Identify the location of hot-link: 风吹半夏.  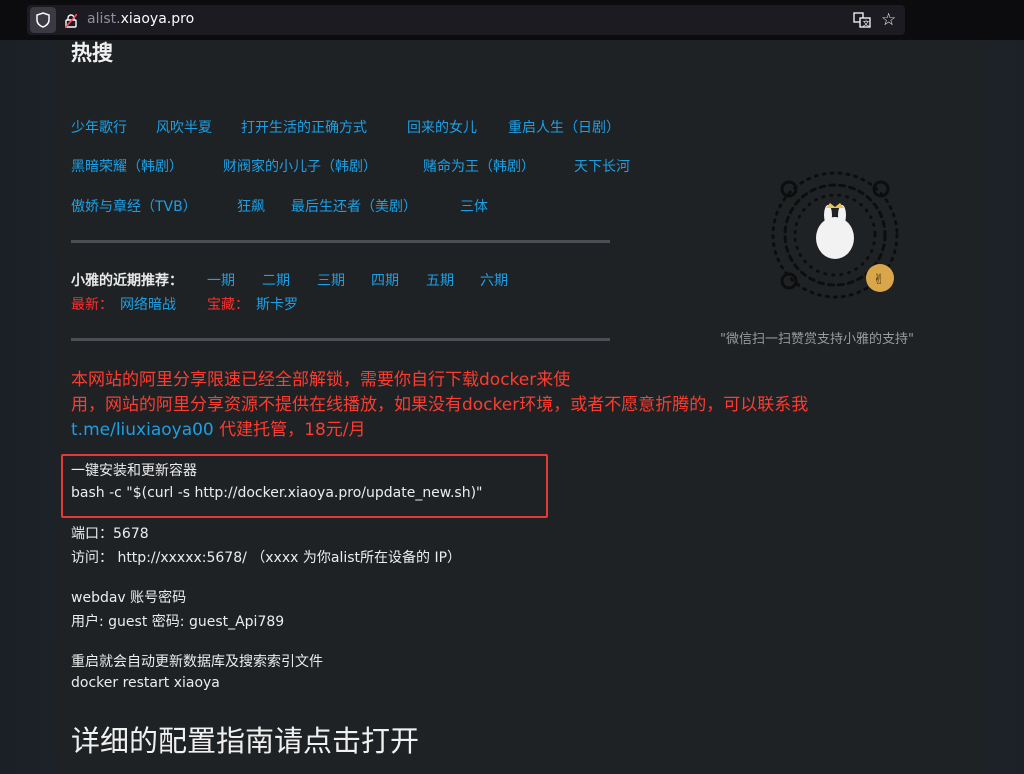
(184, 127).